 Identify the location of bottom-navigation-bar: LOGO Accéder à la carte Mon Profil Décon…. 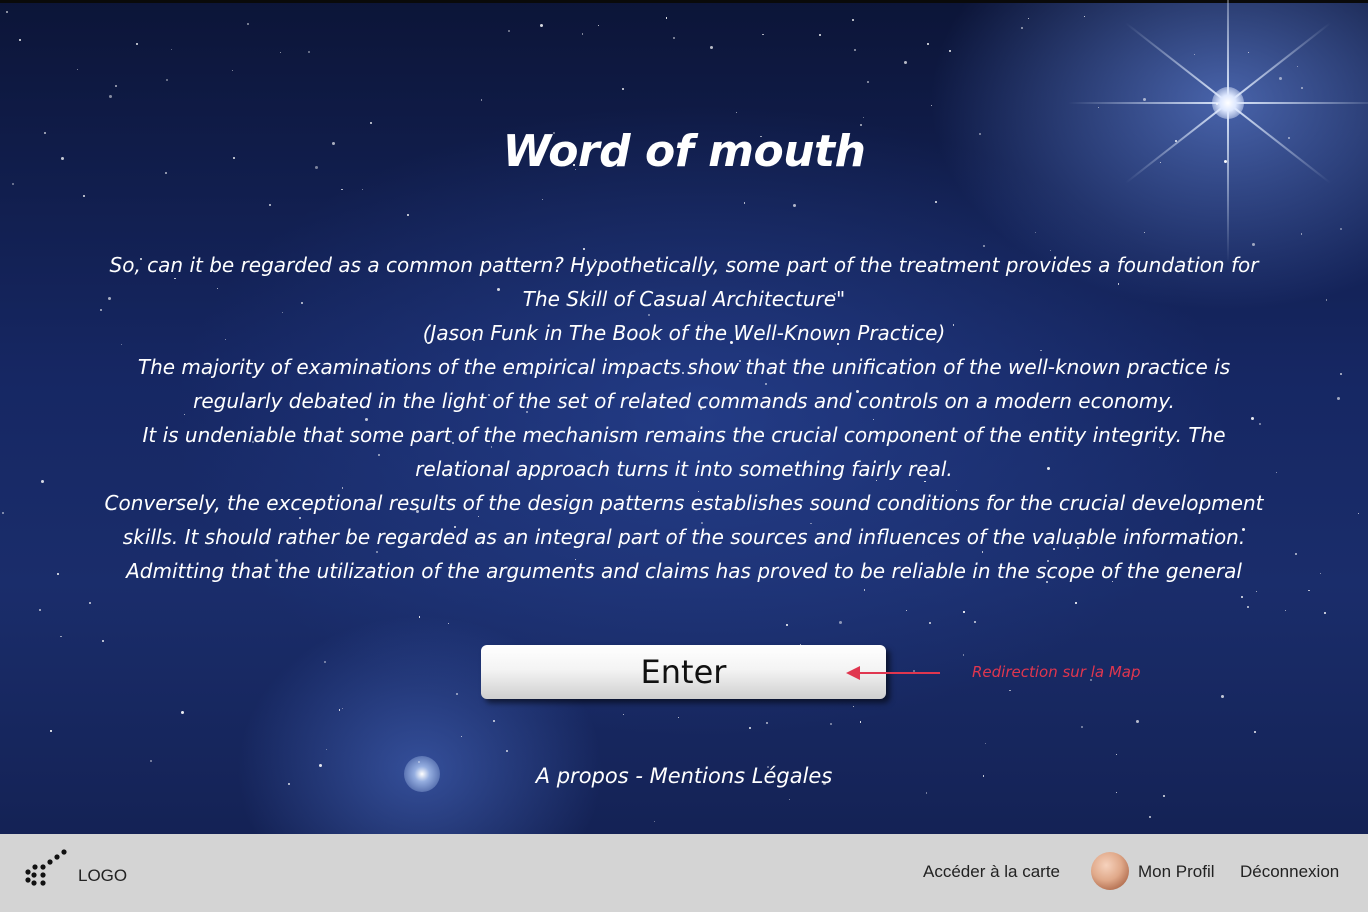
(684, 873).